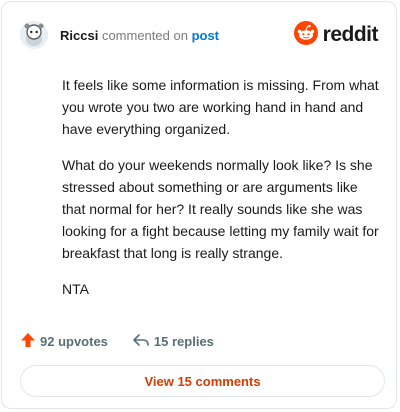 This screenshot has width=400, height=412. Describe the element at coordinates (30, 341) in the screenshot. I see `upvote-arrow-icon` at that location.